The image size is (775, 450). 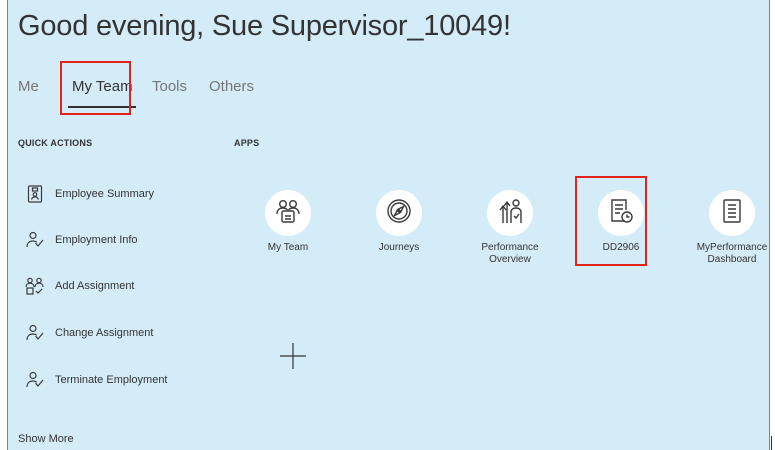 I want to click on quick-action-label: Employment Info, so click(x=96, y=240).